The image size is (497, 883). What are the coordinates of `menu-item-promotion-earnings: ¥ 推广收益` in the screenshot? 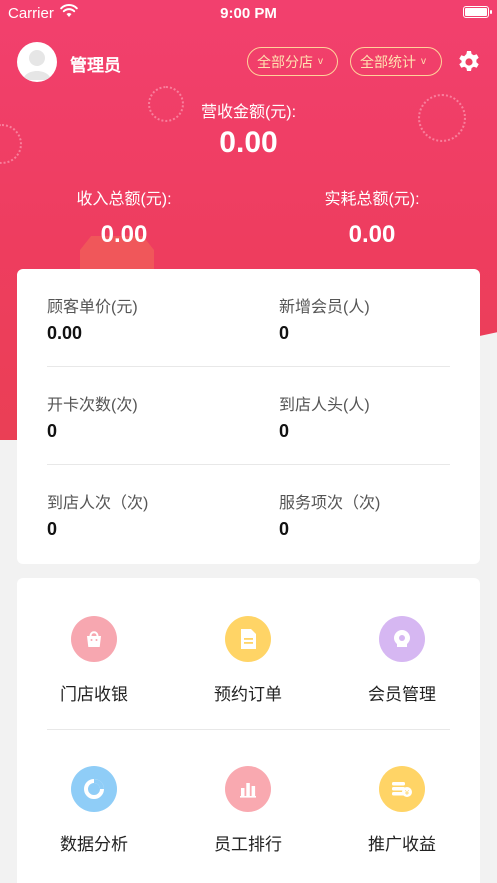 It's located at (402, 798).